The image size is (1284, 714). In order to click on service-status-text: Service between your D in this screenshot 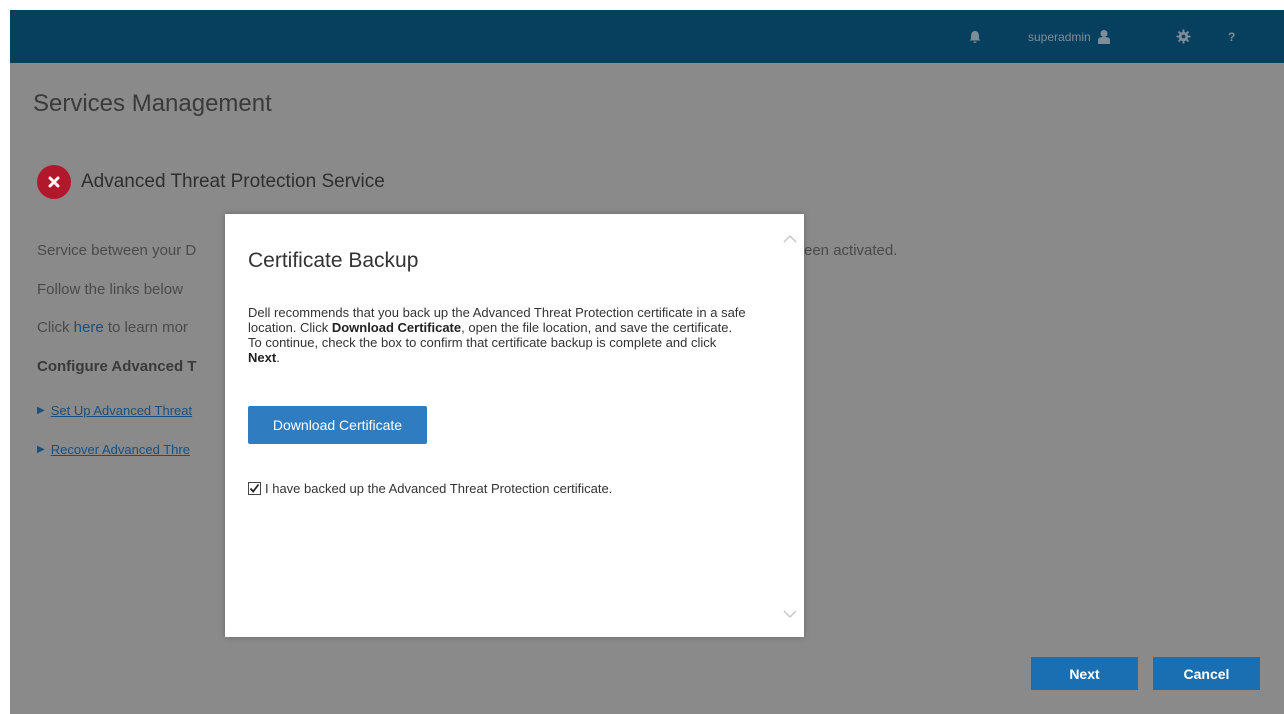, I will do `click(117, 250)`.